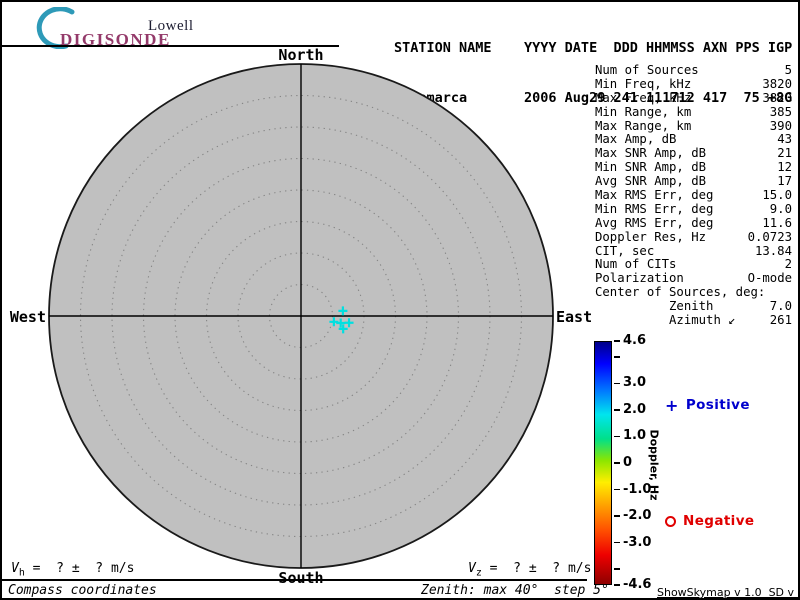 The height and width of the screenshot is (600, 800). Describe the element at coordinates (651, 236) in the screenshot. I see `stat-label: Doppler Res, Hz` at that location.